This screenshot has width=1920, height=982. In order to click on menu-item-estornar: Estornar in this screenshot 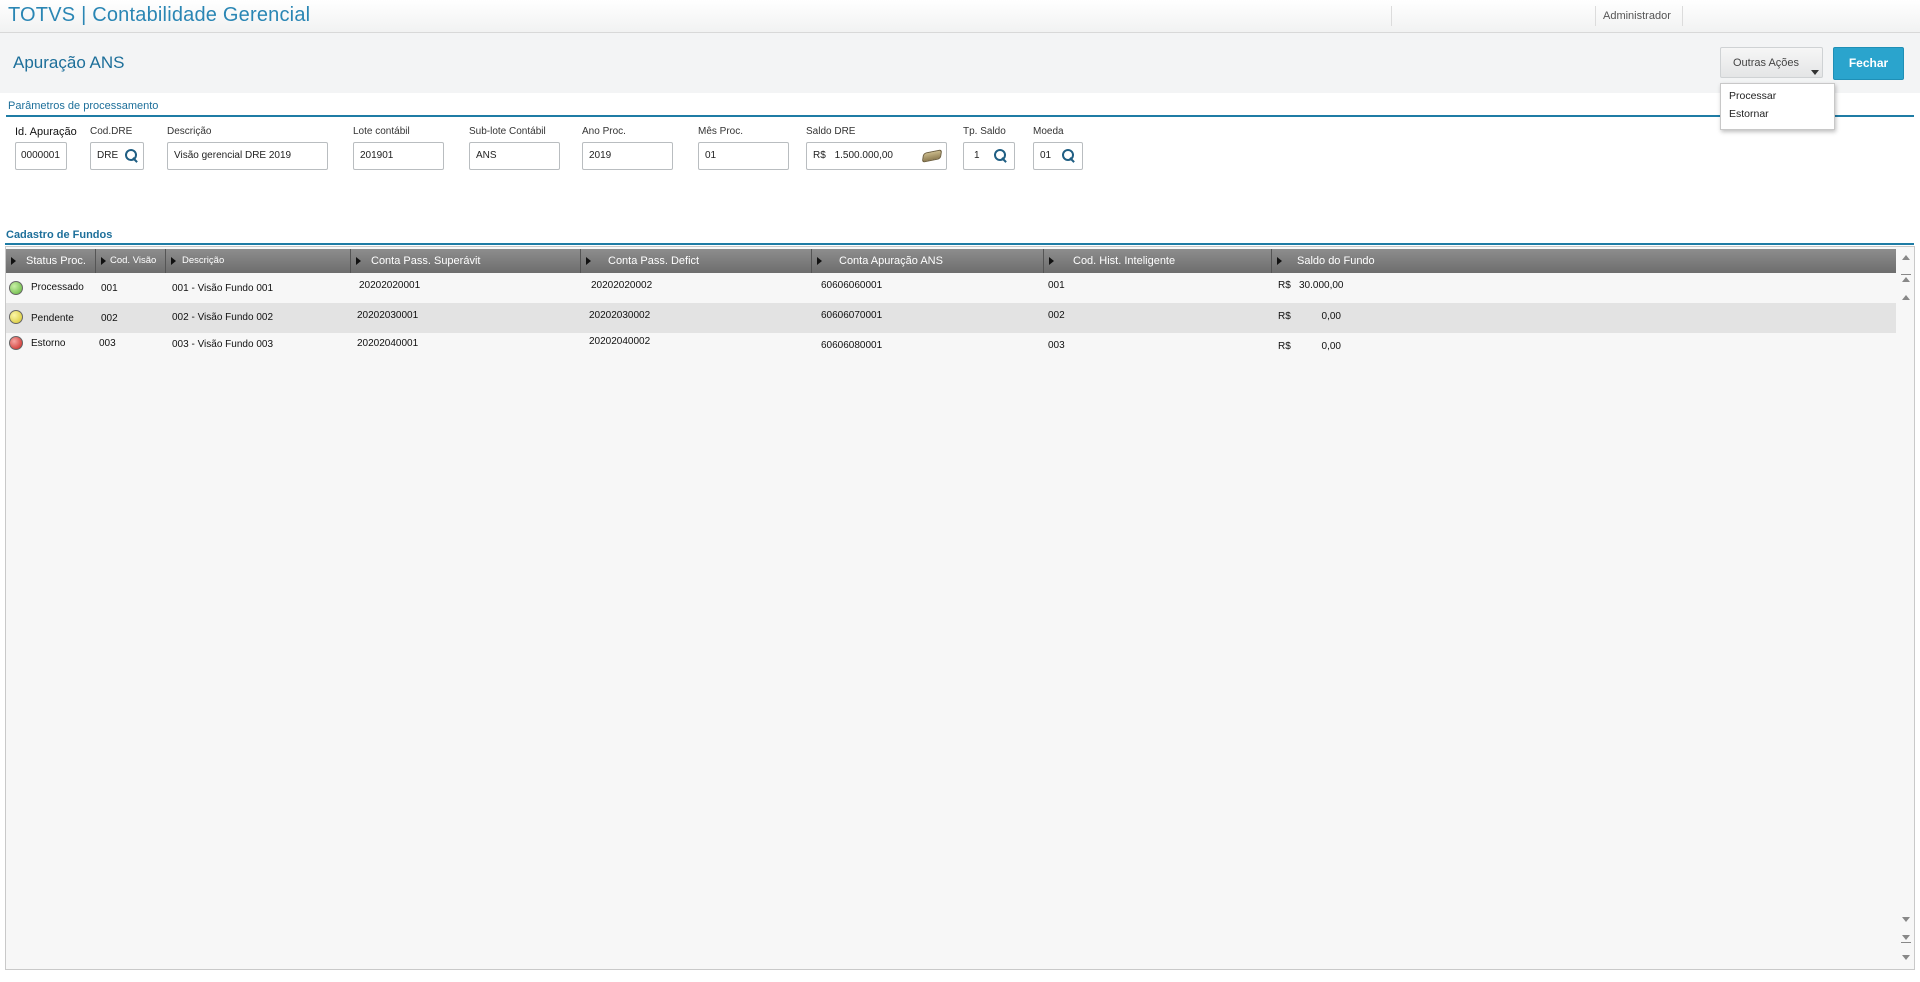, I will do `click(1749, 114)`.